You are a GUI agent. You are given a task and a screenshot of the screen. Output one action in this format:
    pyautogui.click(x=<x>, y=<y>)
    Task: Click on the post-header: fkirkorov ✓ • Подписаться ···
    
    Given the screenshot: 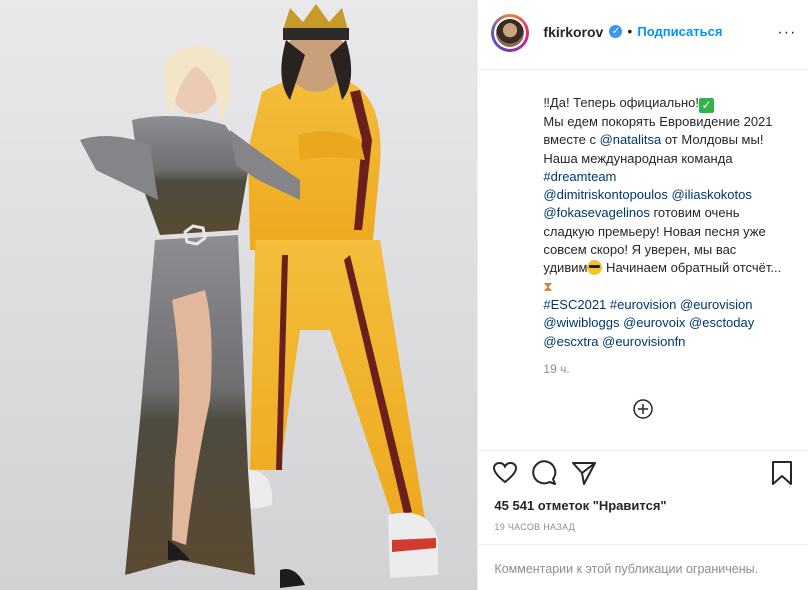 What is the action you would take?
    pyautogui.click(x=643, y=35)
    